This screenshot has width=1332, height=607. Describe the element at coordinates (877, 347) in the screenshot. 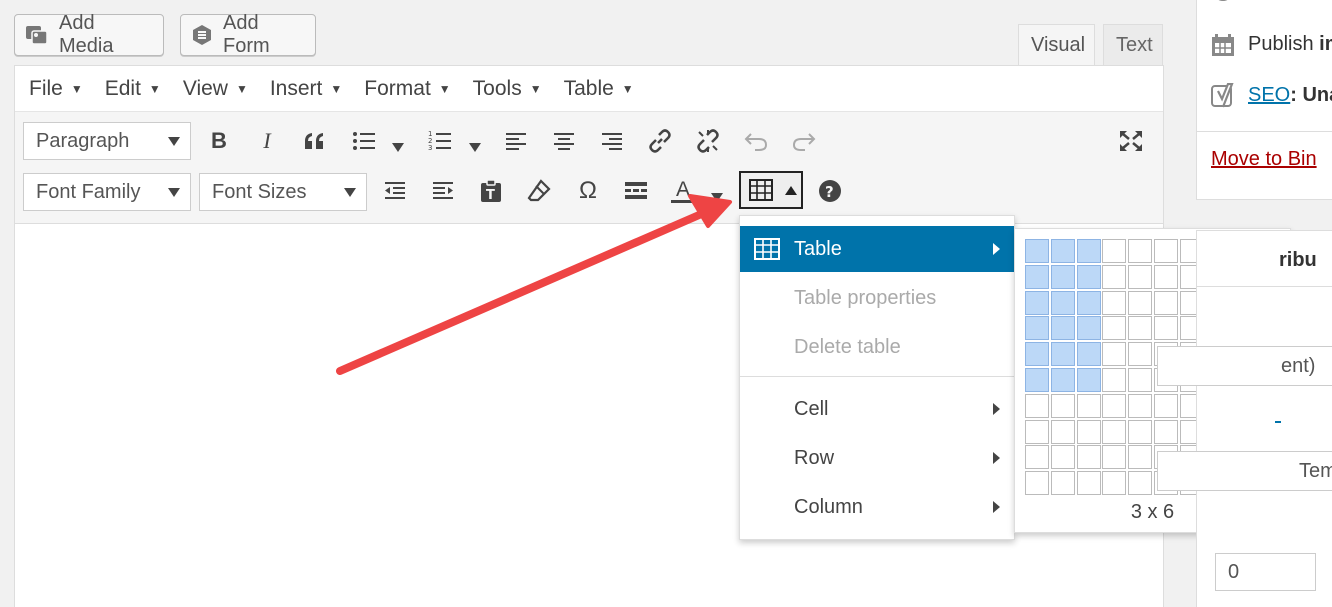

I see `table-menu-item-delete-table: Delete table` at that location.